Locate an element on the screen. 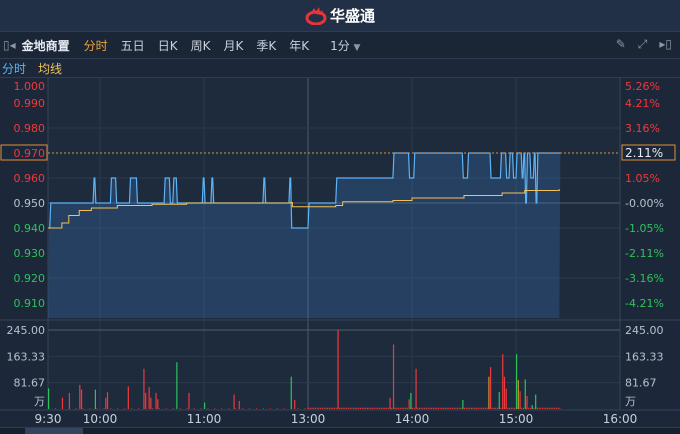 Image resolution: width=680 pixels, height=434 pixels. app-logo: 华盛通 is located at coordinates (340, 15).